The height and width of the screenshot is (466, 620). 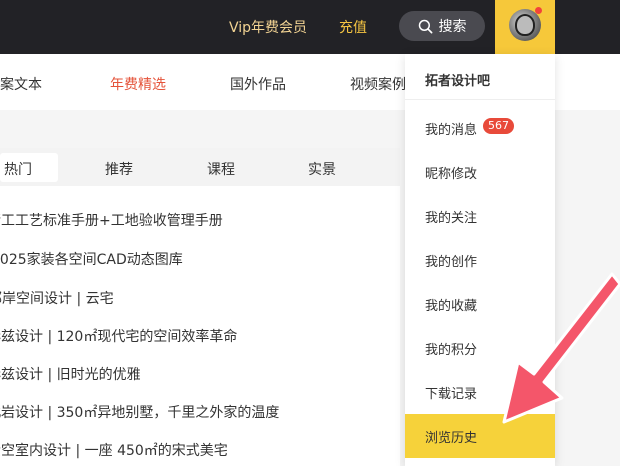 I want to click on list-item: 赫兹设计 | 旧时光的优雅, so click(x=193, y=374).